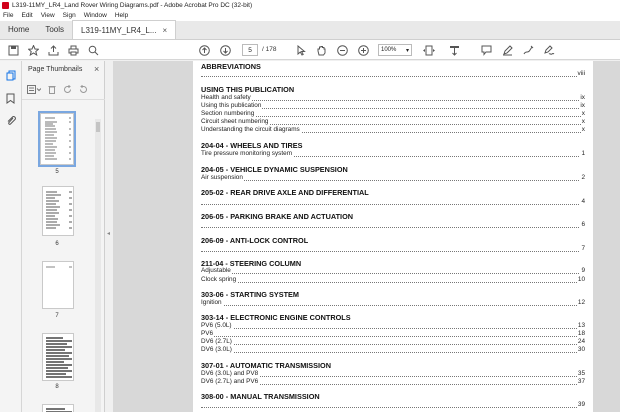  I want to click on toc-page: viii, so click(580, 73).